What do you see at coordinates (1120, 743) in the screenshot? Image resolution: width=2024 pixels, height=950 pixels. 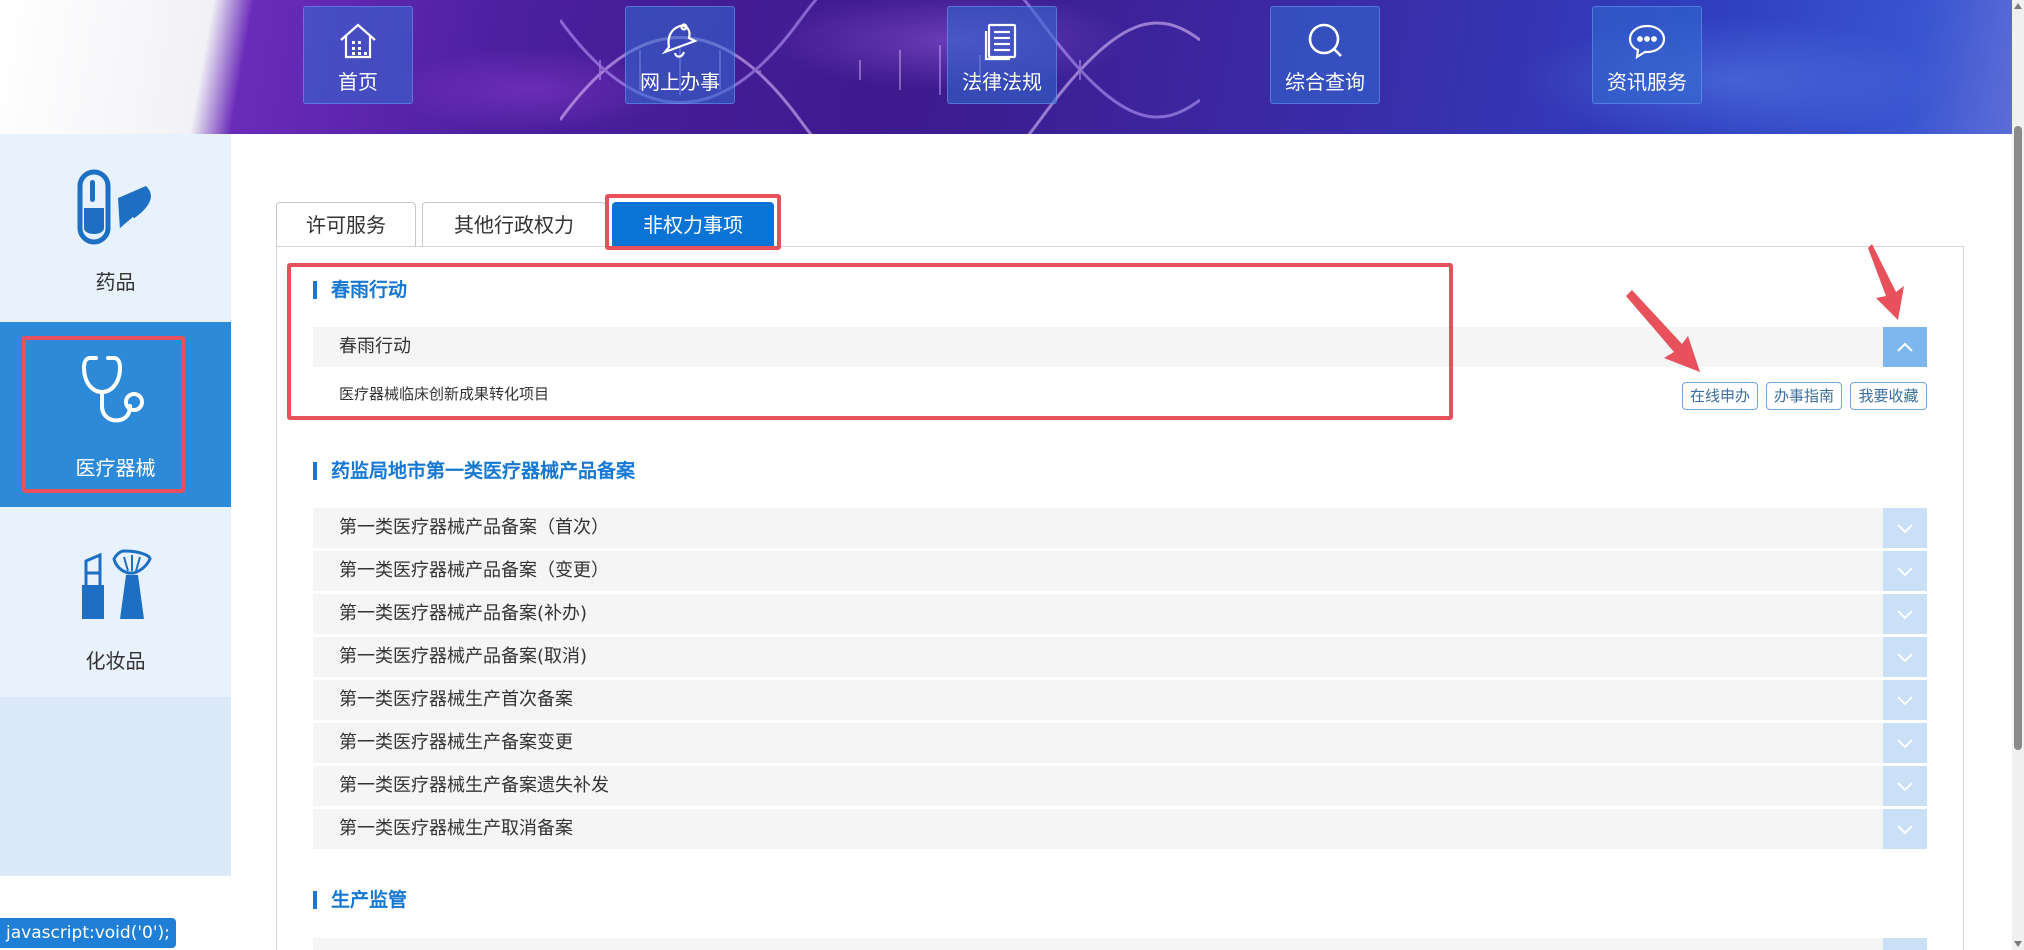 I see `item-row: 第一类医疗器械生产备案变更` at bounding box center [1120, 743].